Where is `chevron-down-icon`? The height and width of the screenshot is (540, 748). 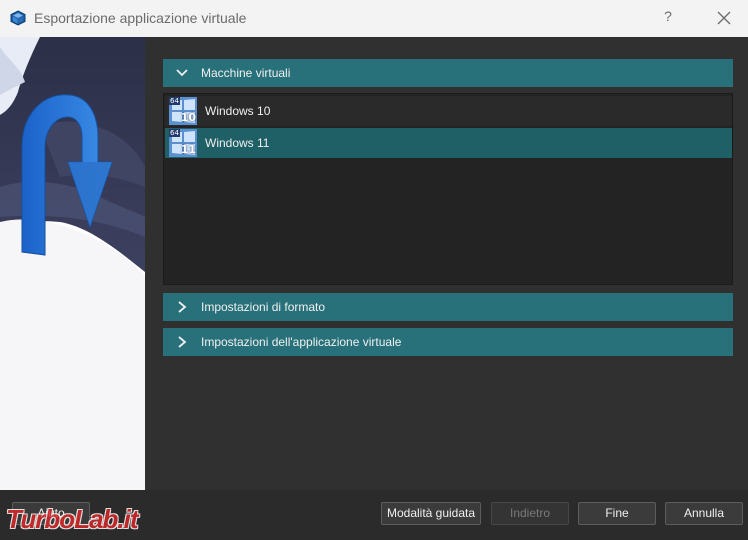
chevron-down-icon is located at coordinates (182, 73).